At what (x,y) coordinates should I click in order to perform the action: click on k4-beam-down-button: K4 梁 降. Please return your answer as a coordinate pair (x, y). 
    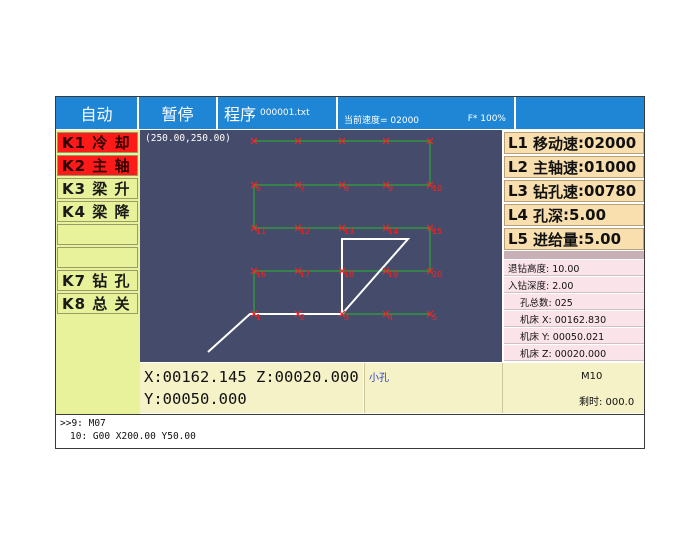
    Looking at the image, I should click on (97, 211).